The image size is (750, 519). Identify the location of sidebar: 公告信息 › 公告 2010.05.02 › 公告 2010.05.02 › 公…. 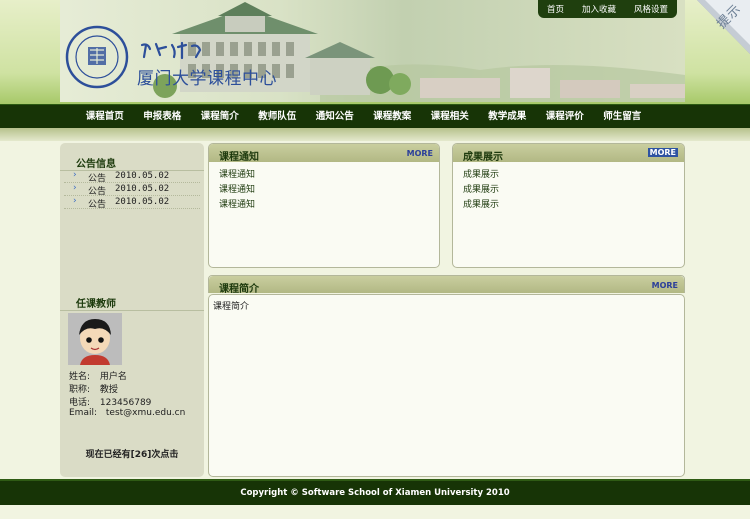
(132, 310).